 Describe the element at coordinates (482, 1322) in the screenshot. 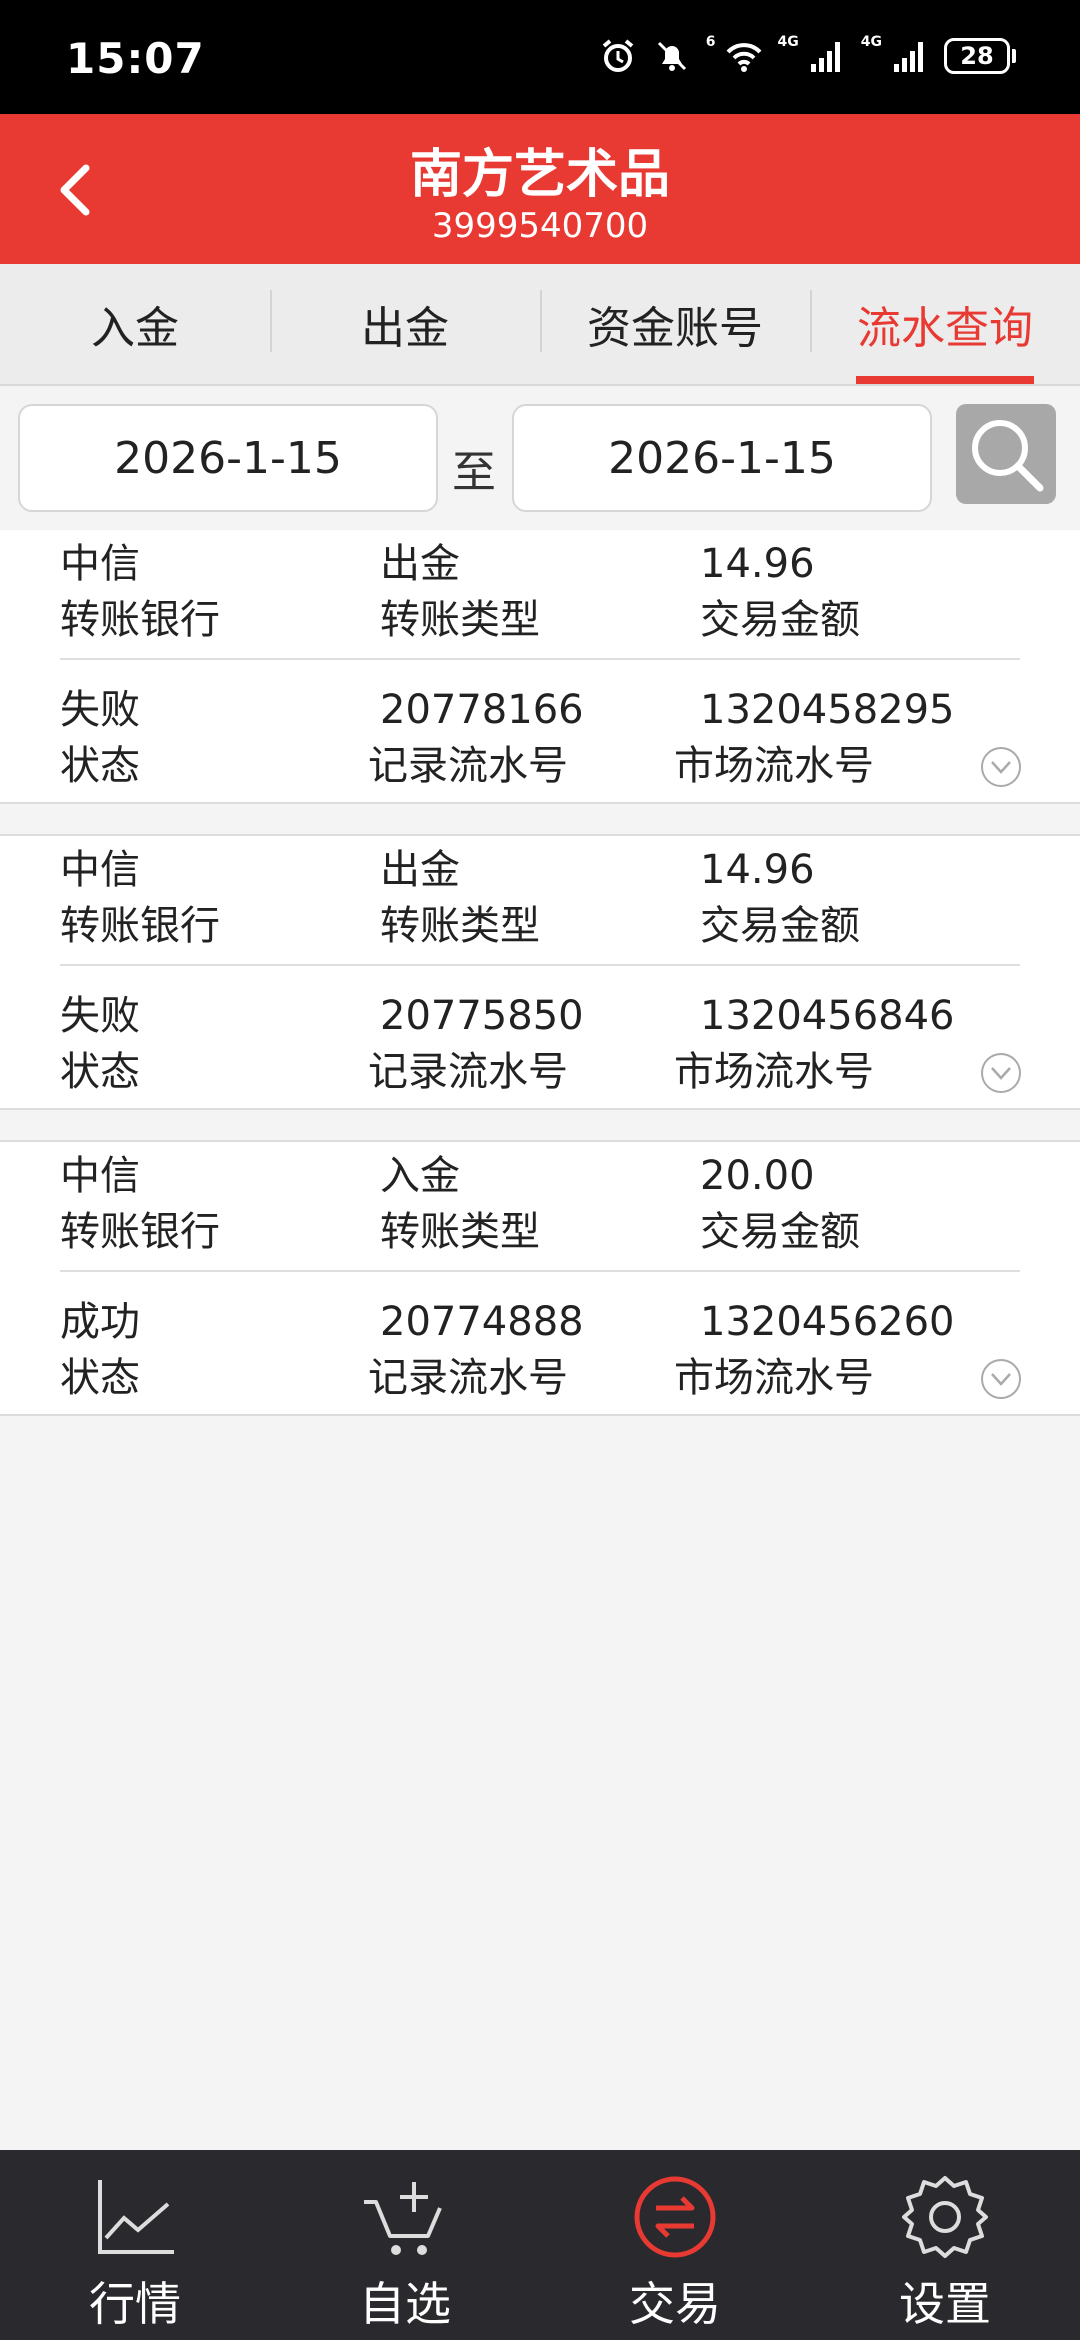

I see `record-no-value: 20774888` at that location.